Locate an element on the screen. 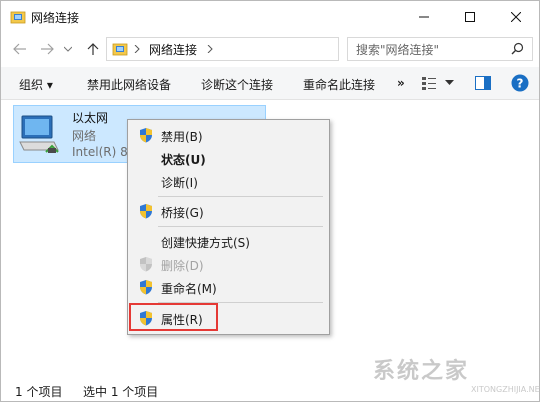 The width and height of the screenshot is (540, 402). up-button is located at coordinates (93, 49).